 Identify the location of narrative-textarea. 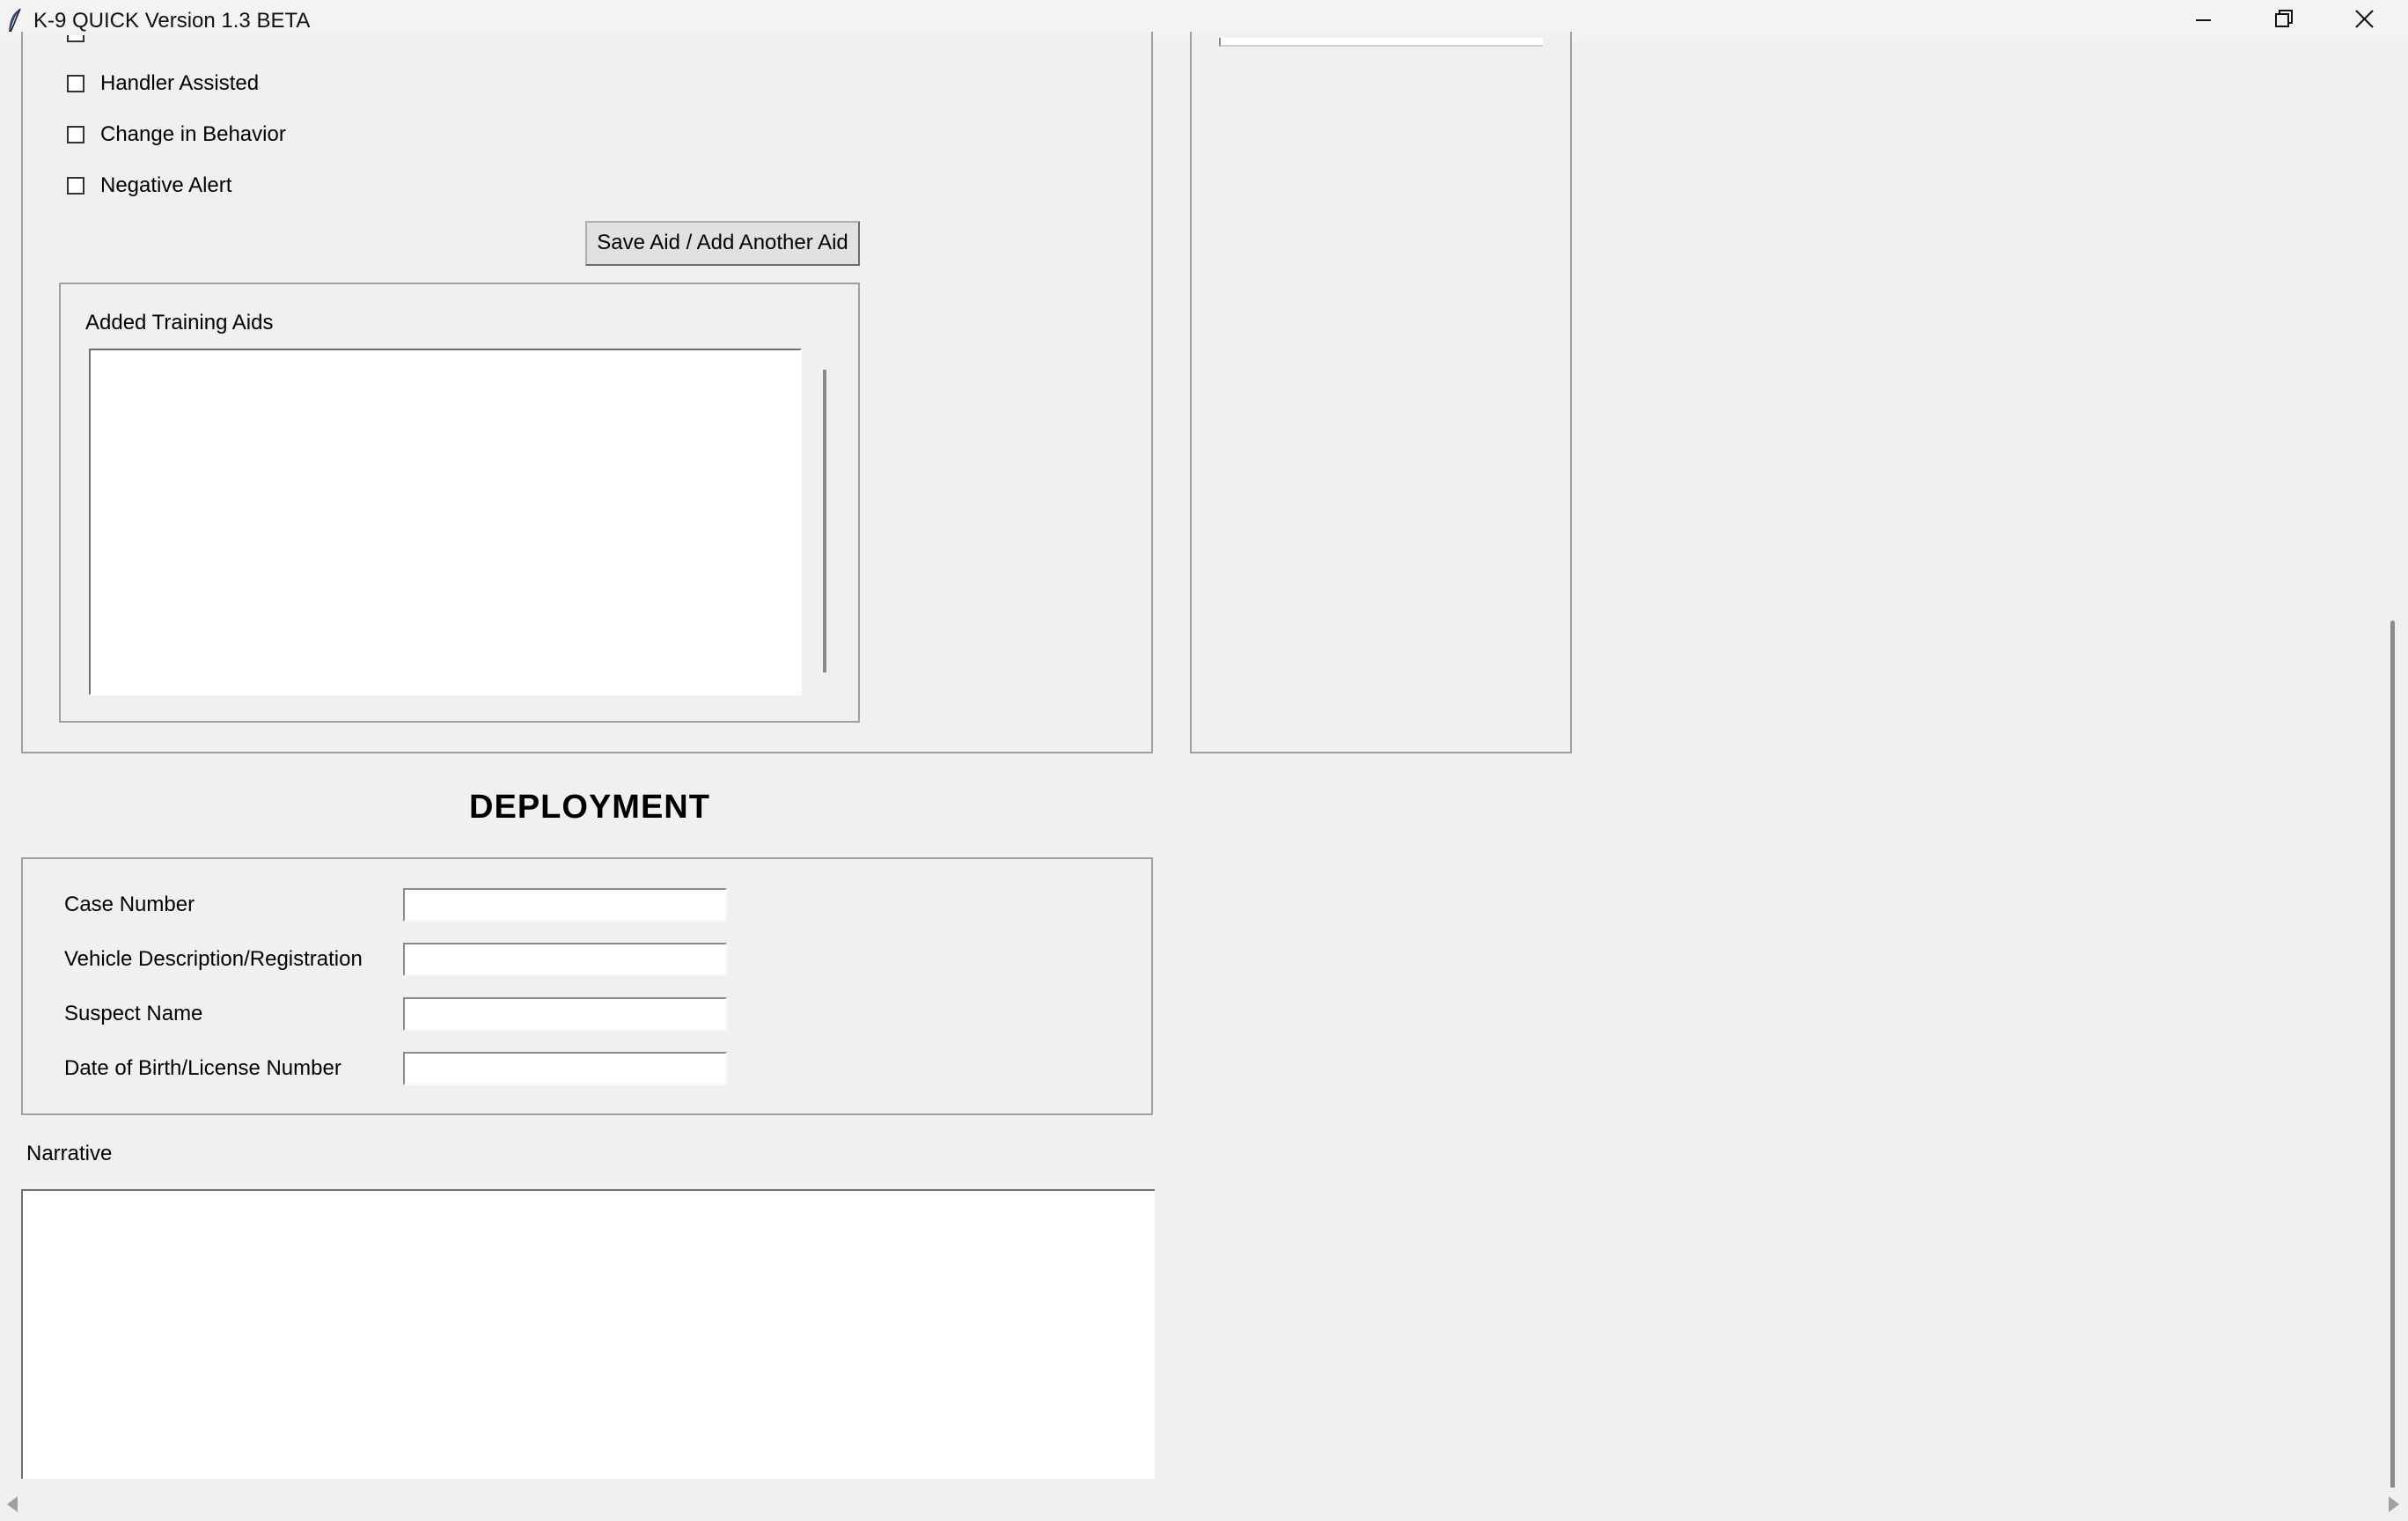
(588, 1334).